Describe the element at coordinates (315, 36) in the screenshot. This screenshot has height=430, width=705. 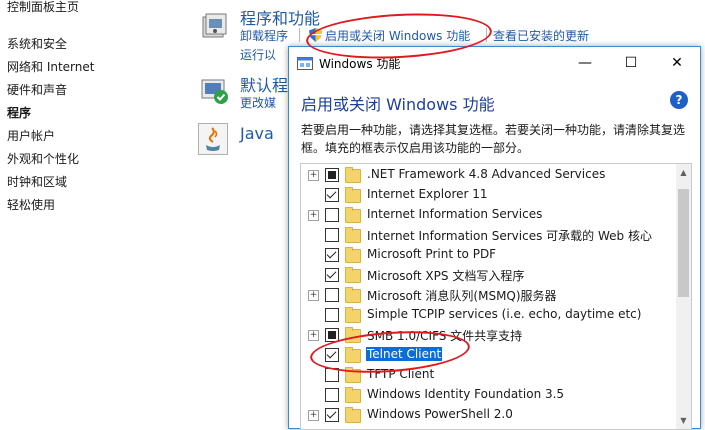
I see `shield-icon` at that location.